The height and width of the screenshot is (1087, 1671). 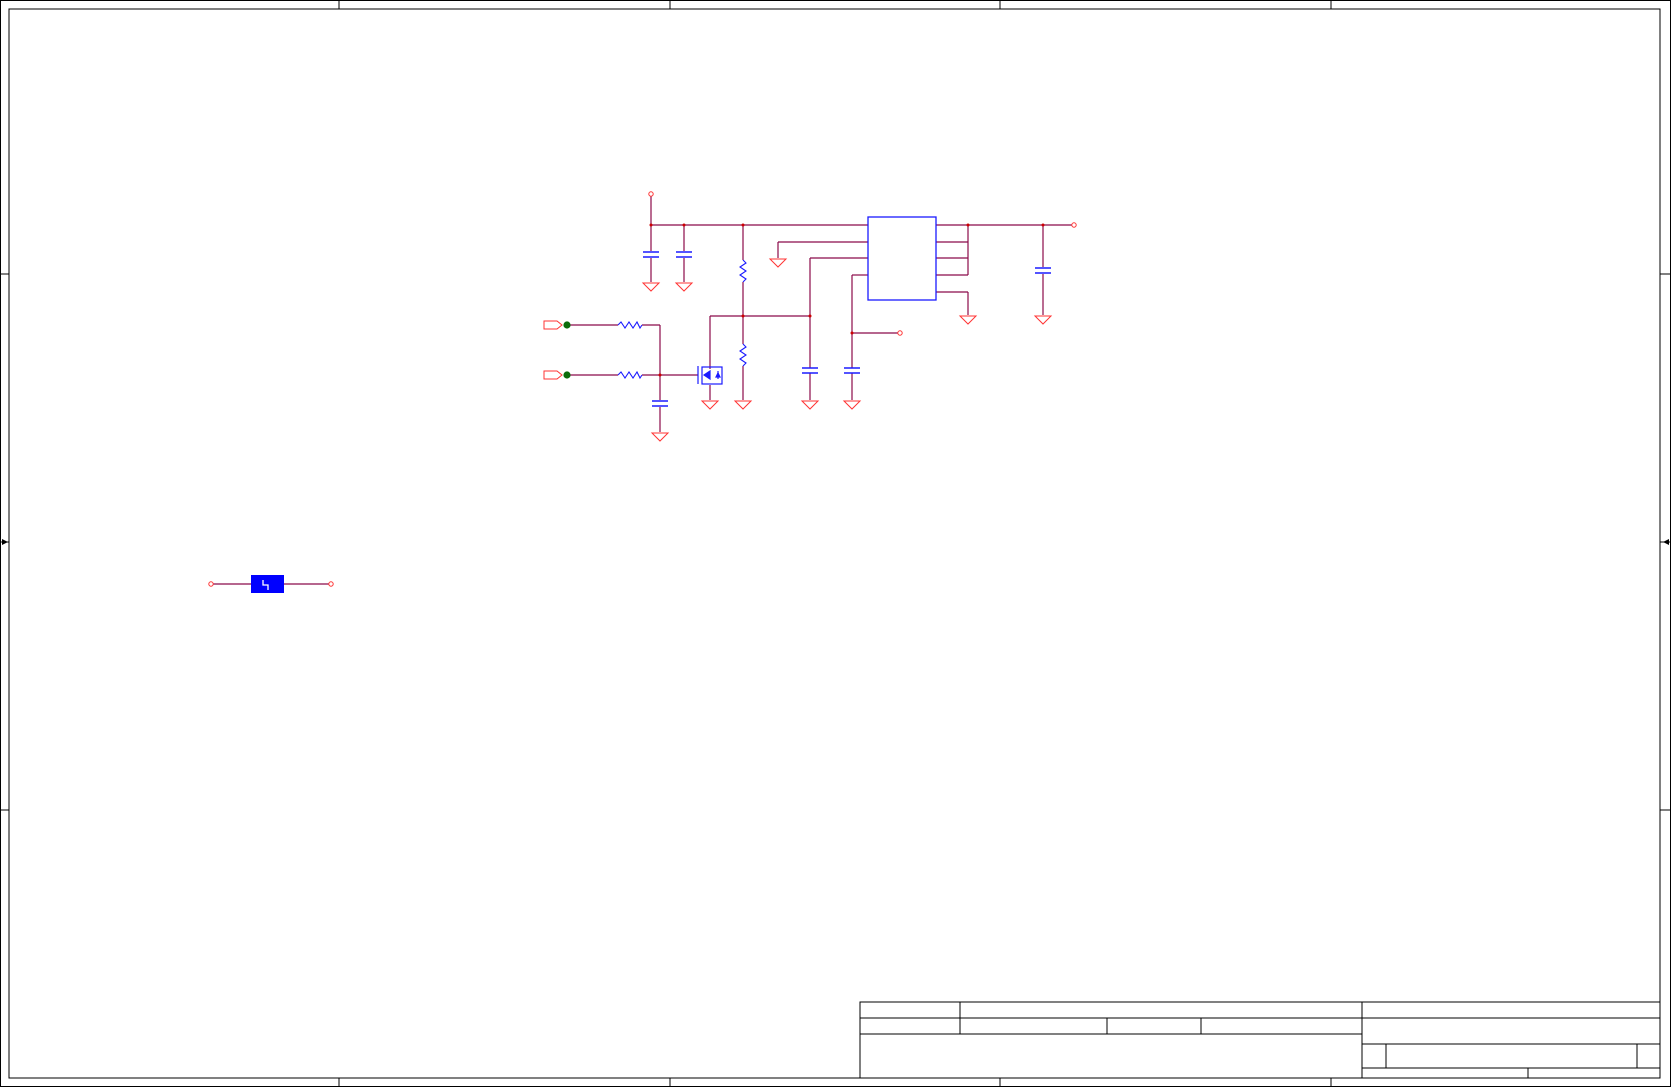 I want to click on regulator-ic, so click(x=902, y=258).